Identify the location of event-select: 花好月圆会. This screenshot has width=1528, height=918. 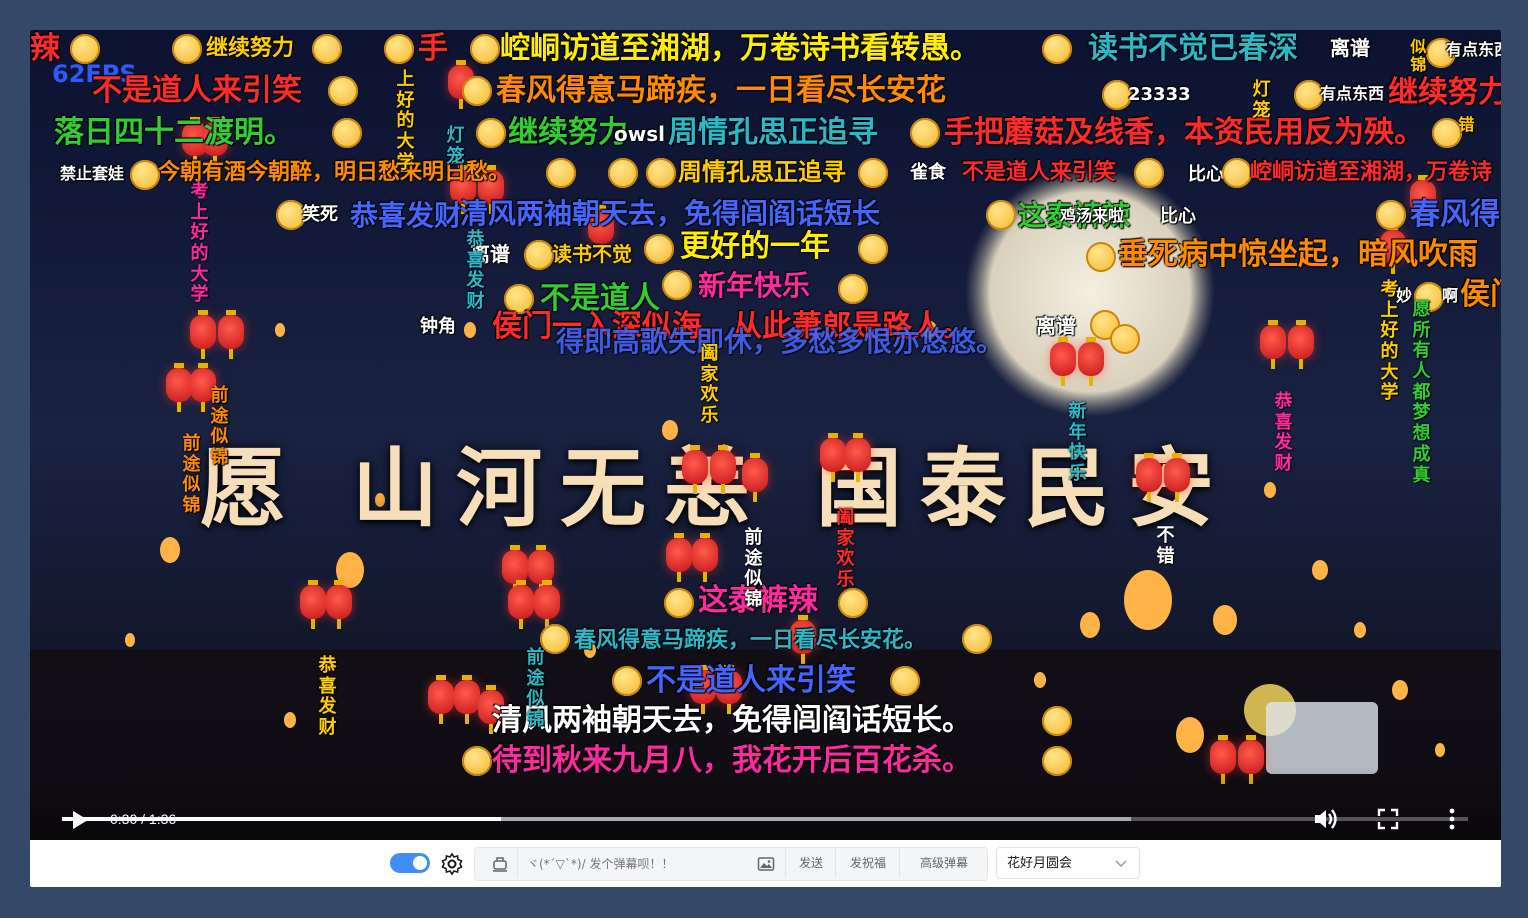
(1068, 863).